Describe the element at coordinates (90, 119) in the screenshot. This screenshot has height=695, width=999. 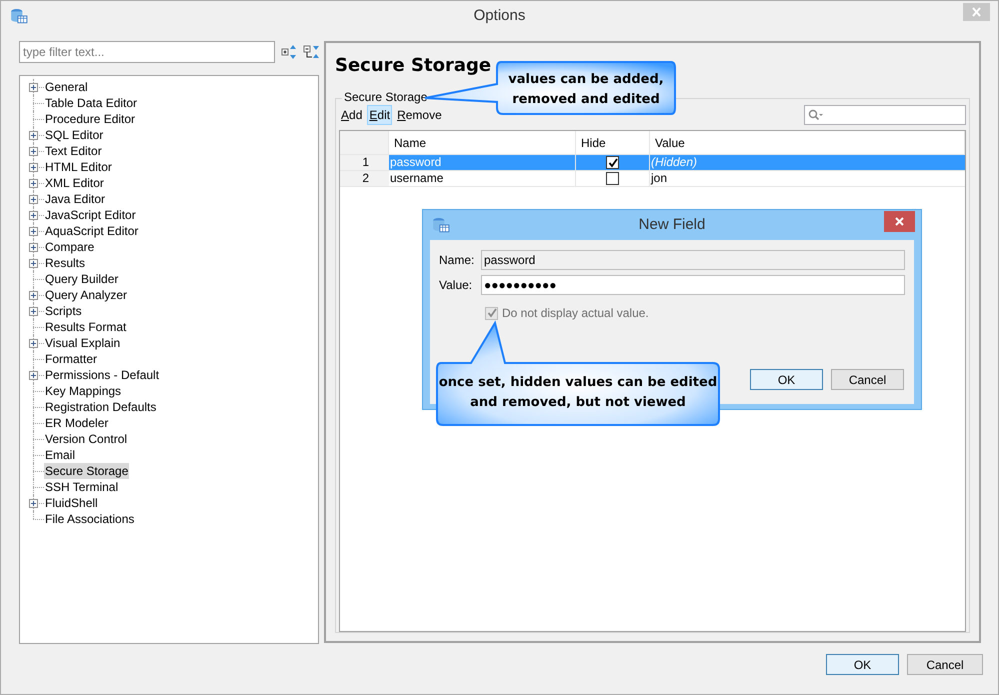
I see `tree-item: Procedure Editor` at that location.